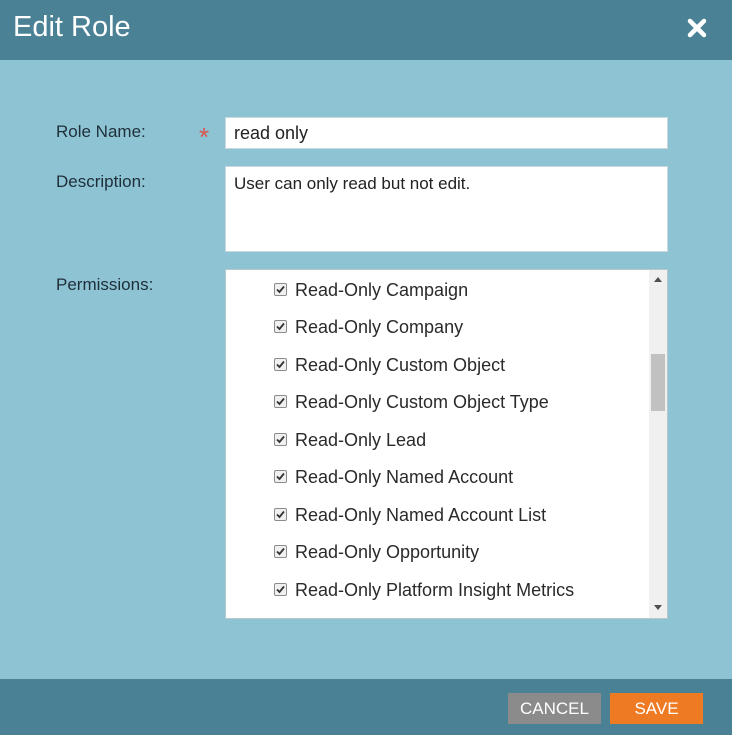  What do you see at coordinates (446, 209) in the screenshot?
I see `description-textarea: User can only read but not edit.` at bounding box center [446, 209].